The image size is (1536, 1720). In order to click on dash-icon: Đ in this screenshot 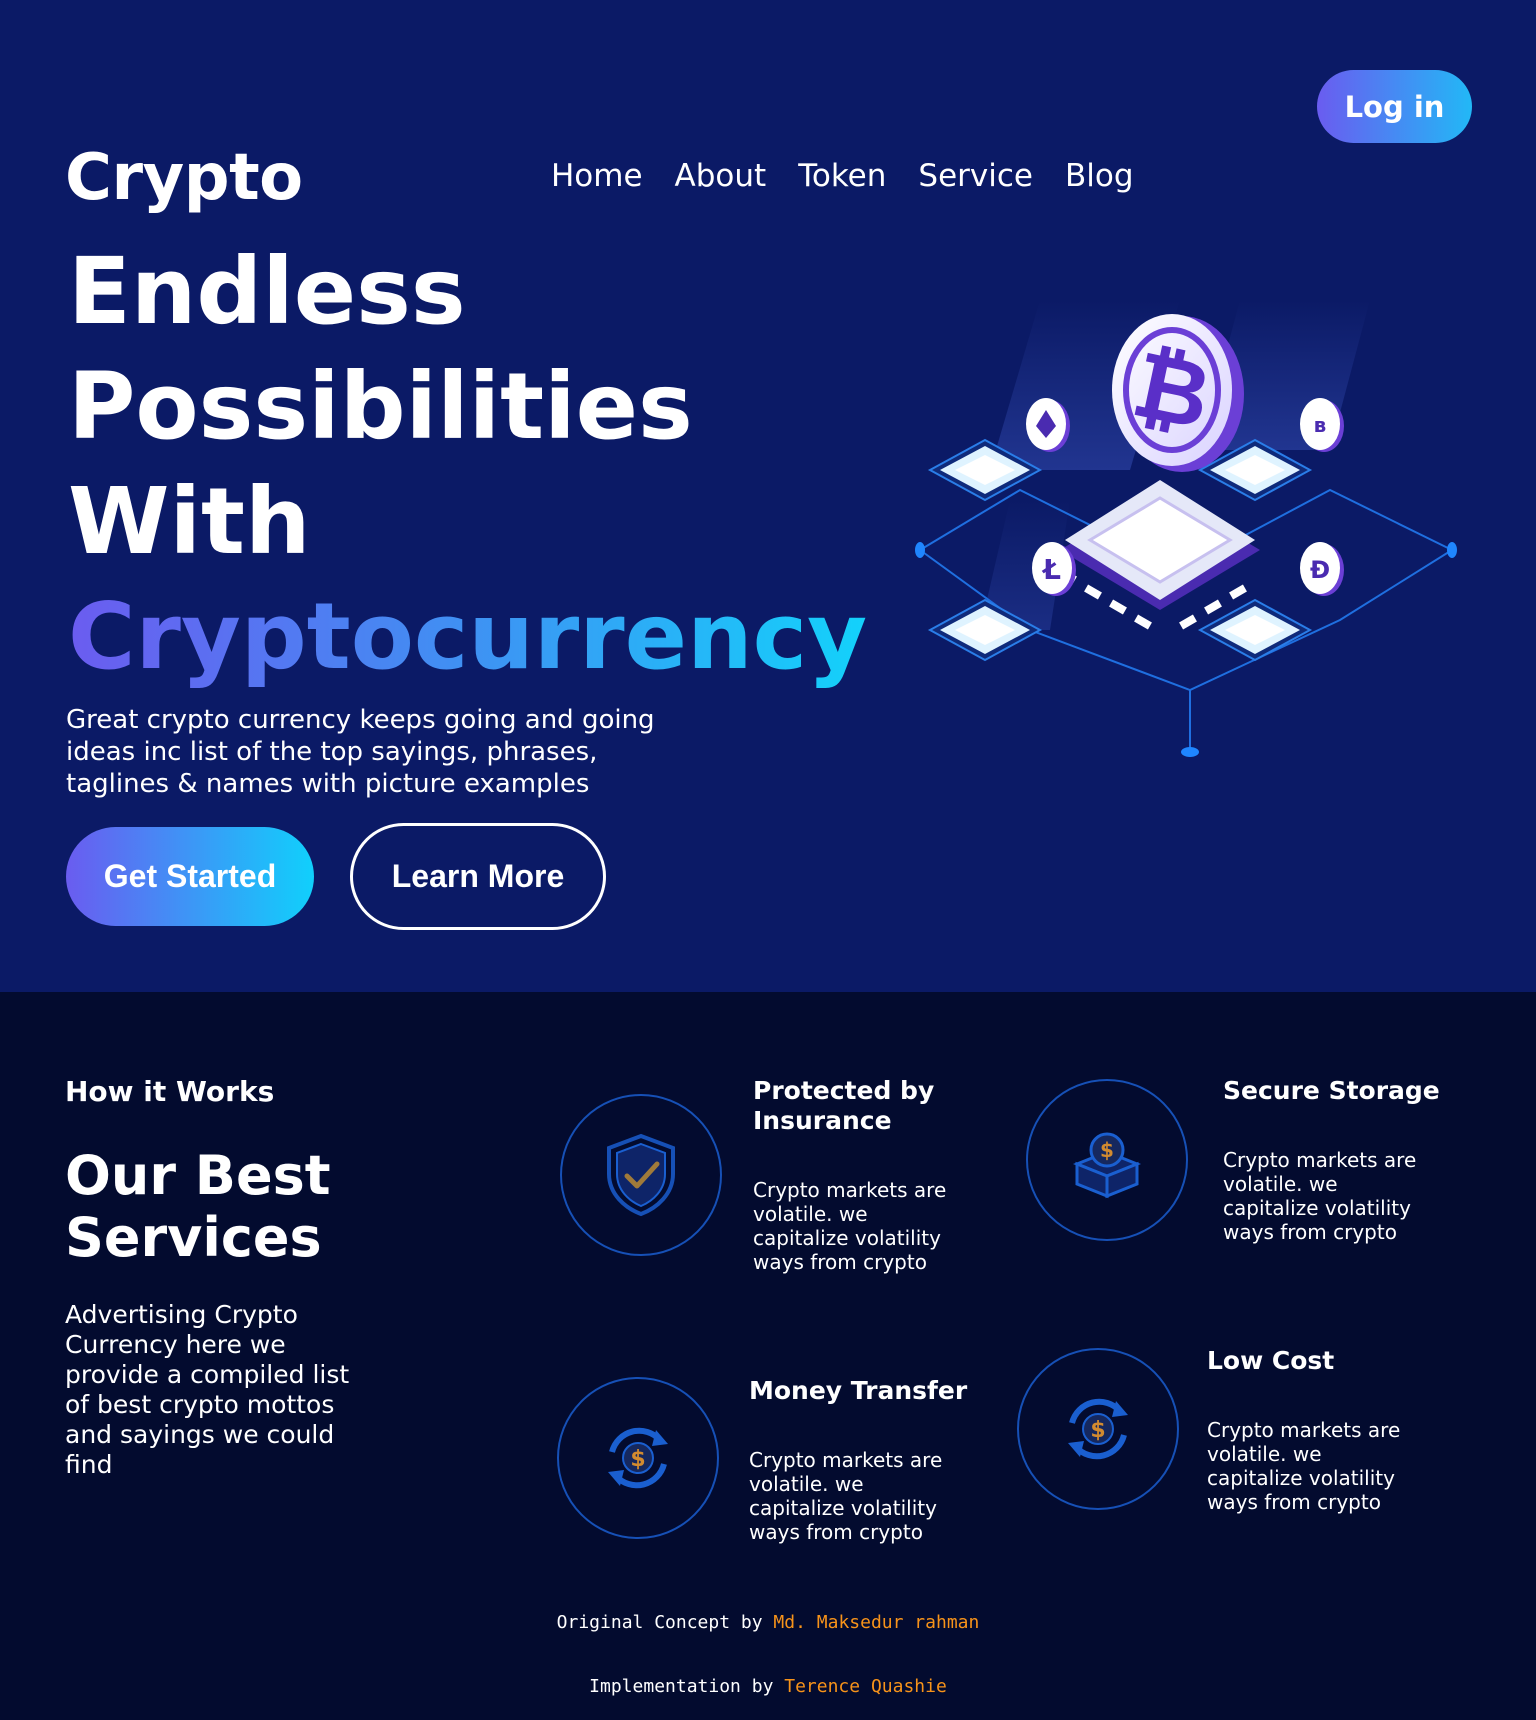, I will do `click(1322, 569)`.